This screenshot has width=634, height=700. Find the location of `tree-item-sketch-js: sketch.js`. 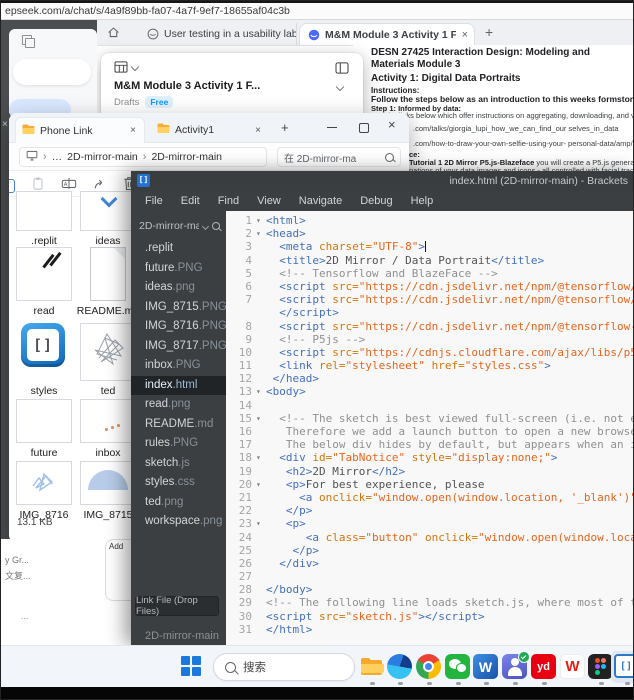

tree-item-sketch-js: sketch.js is located at coordinates (178, 464).